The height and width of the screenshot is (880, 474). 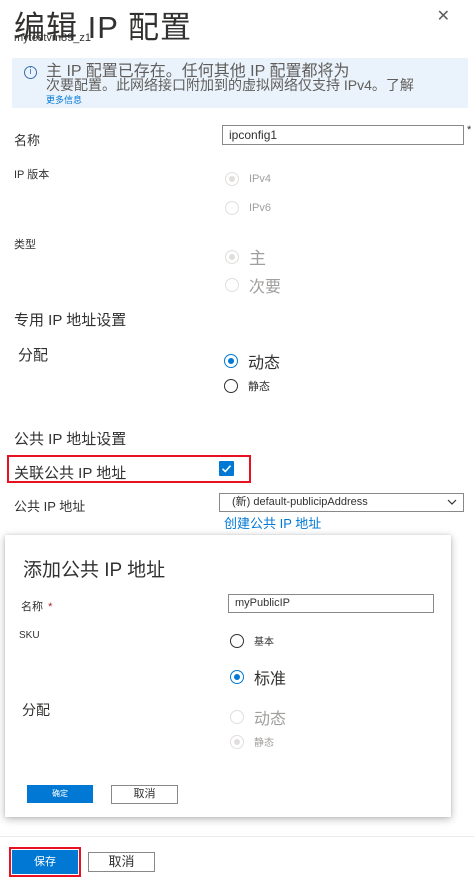 I want to click on associate-public-ip-label: 关联公共 IP 地址, so click(x=70, y=473).